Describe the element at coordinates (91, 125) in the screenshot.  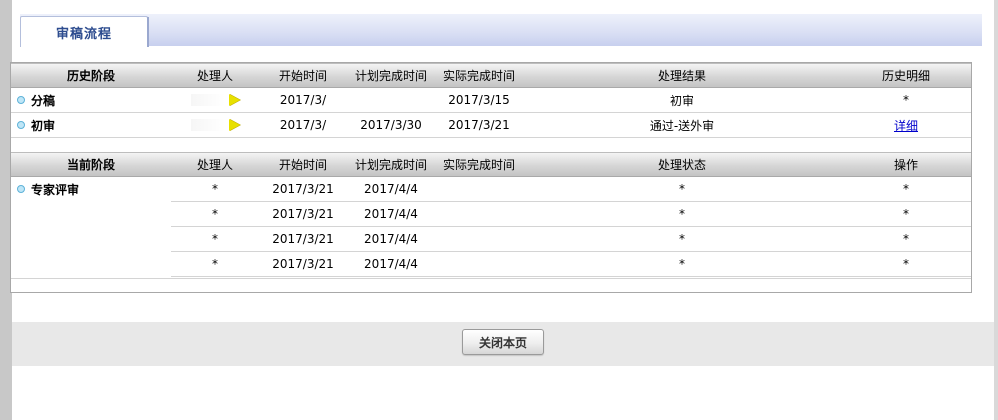
I see `history-stage-cell: 初审` at that location.